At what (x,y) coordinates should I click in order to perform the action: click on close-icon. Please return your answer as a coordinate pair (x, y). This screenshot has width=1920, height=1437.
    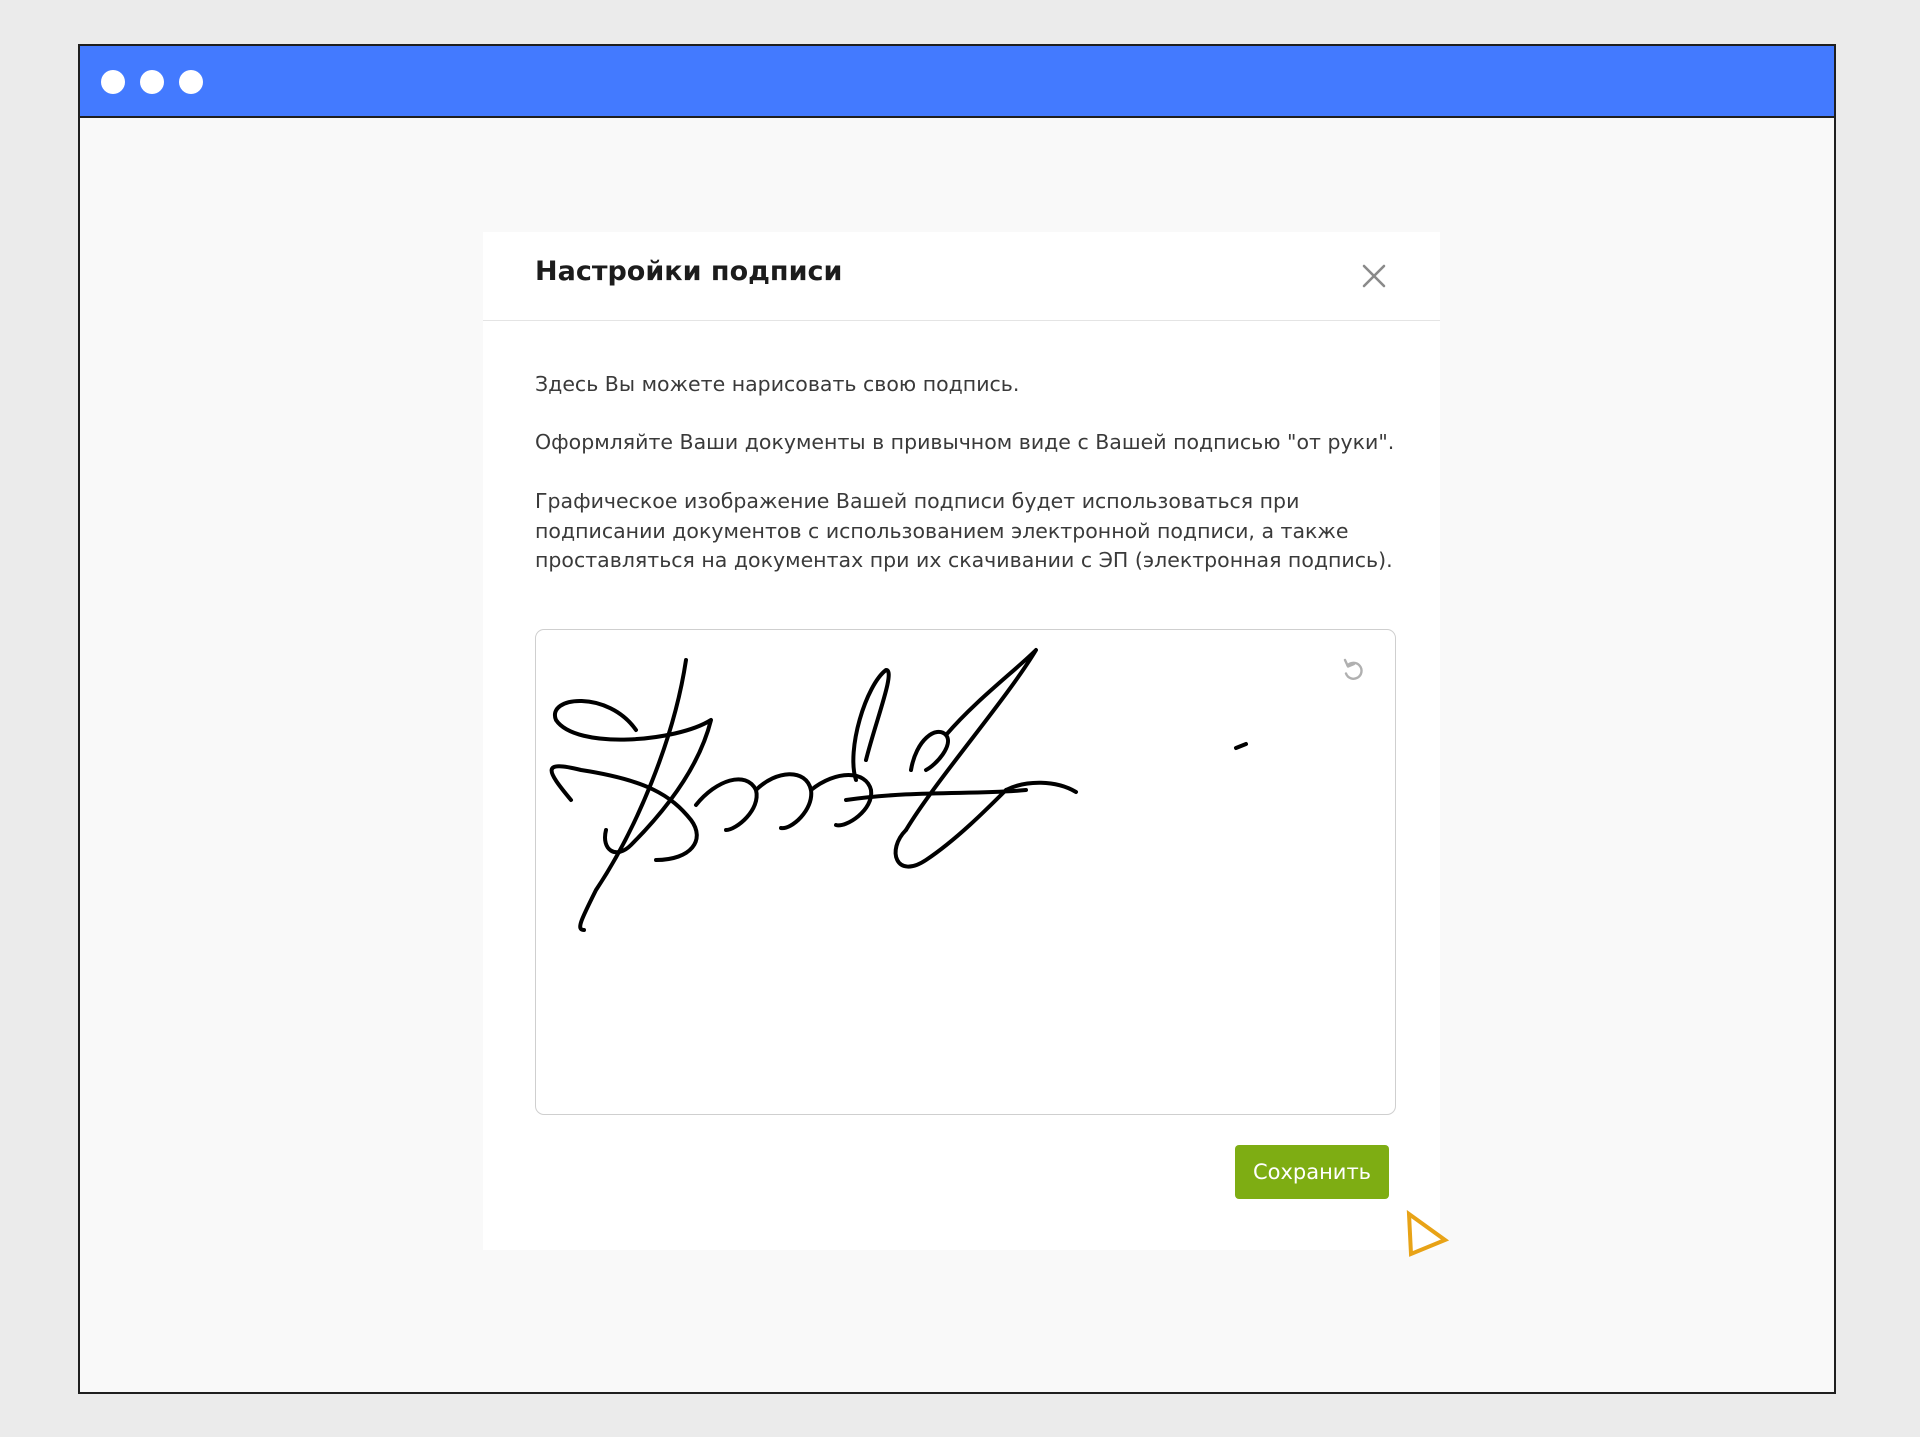
    Looking at the image, I should click on (1374, 276).